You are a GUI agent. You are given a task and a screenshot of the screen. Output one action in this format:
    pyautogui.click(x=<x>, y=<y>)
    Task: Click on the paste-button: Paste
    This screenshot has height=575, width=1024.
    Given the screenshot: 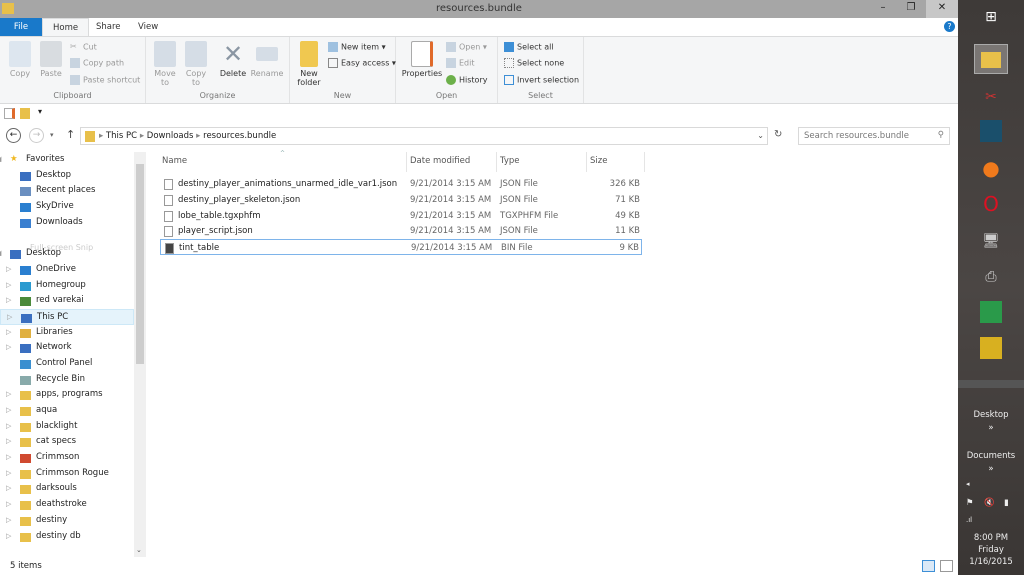 What is the action you would take?
    pyautogui.click(x=51, y=59)
    